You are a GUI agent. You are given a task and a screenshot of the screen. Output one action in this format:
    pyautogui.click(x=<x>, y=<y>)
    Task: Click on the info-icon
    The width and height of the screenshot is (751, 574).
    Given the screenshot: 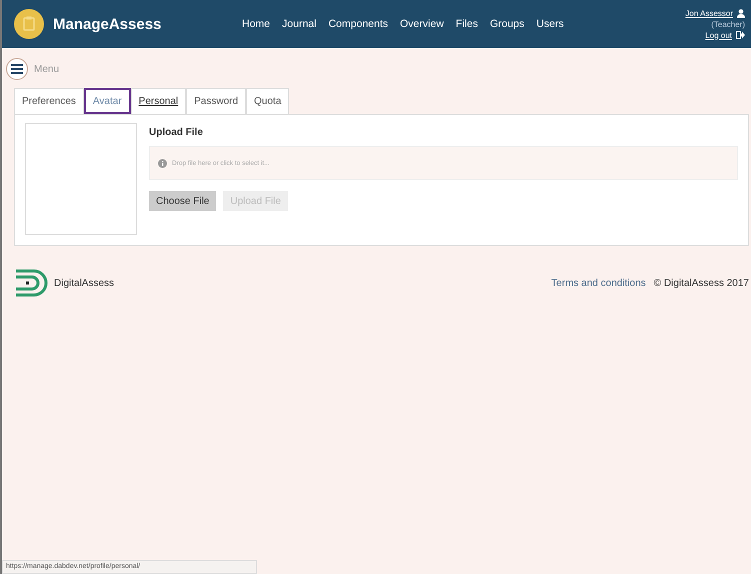 What is the action you would take?
    pyautogui.click(x=162, y=163)
    